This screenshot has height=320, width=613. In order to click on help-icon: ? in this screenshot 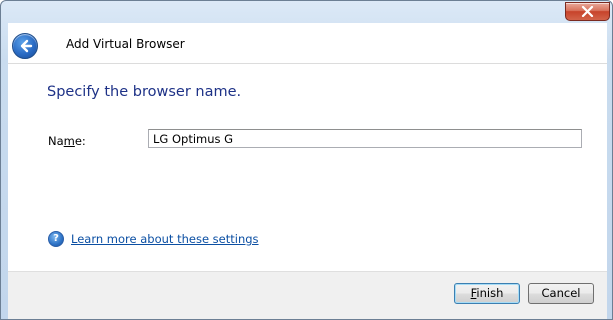, I will do `click(56, 239)`.